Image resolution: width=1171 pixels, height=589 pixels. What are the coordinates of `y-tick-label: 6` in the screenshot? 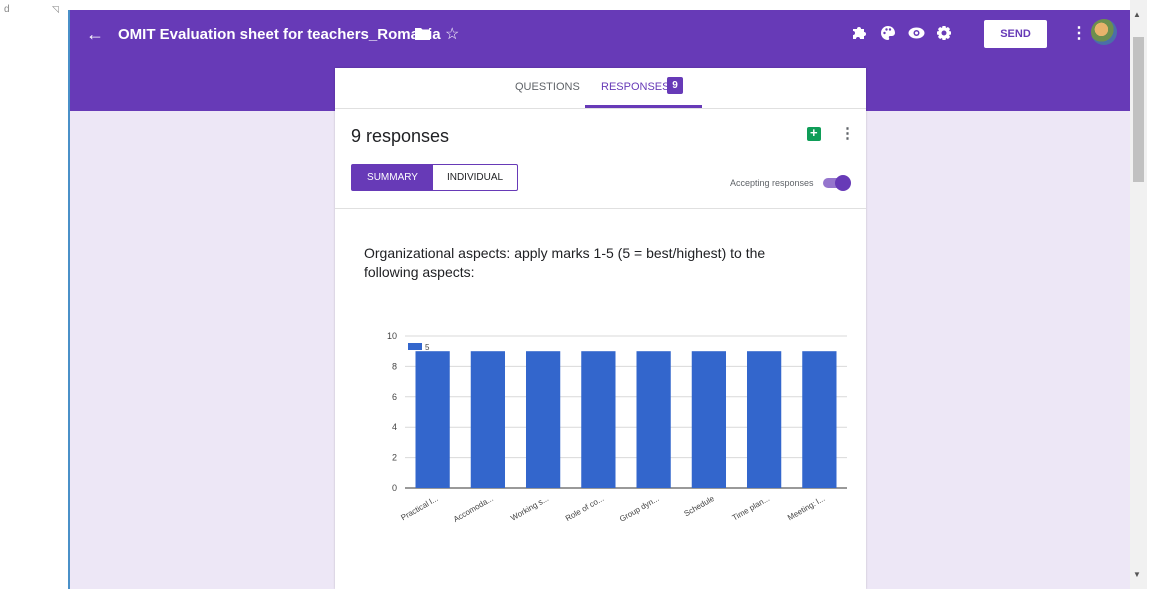 It's located at (394, 397).